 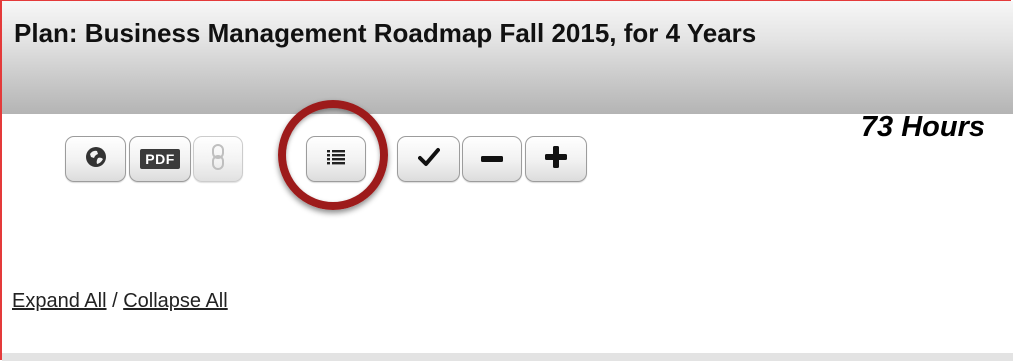 I want to click on plus-icon, so click(x=556, y=159).